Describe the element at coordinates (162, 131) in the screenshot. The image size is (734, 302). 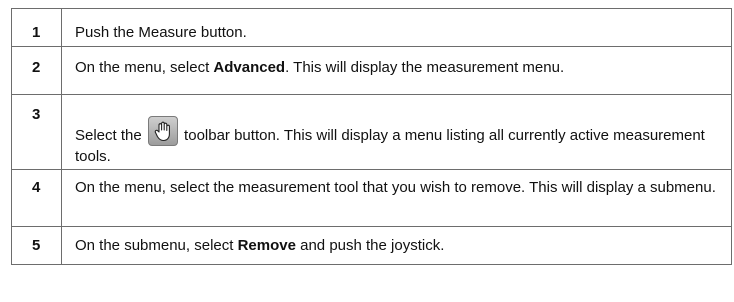
I see `hand-pointer-icon` at that location.